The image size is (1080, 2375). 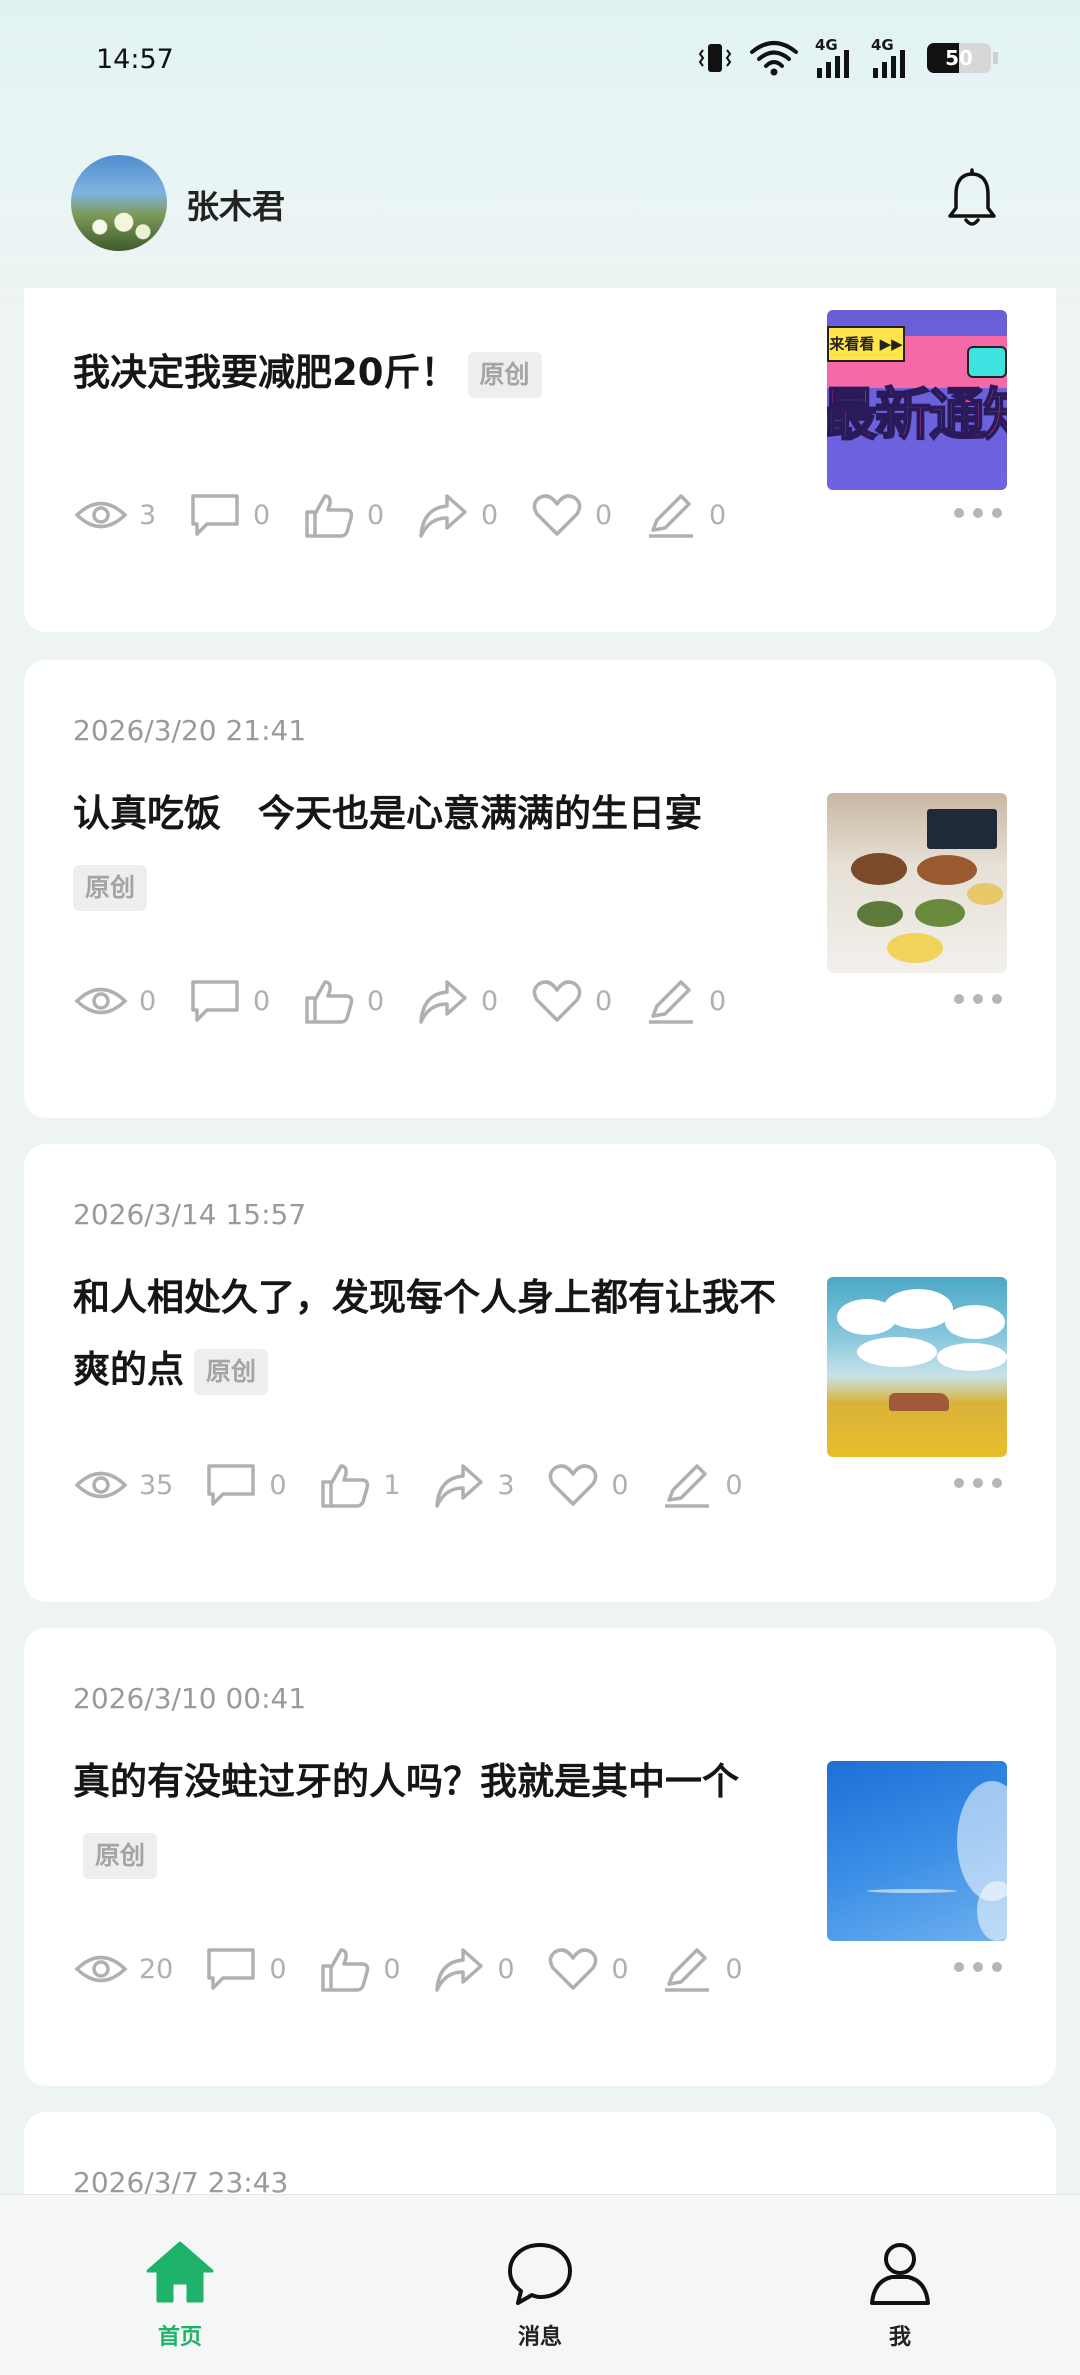 What do you see at coordinates (959, 58) in the screenshot?
I see `battery-icon: 50` at bounding box center [959, 58].